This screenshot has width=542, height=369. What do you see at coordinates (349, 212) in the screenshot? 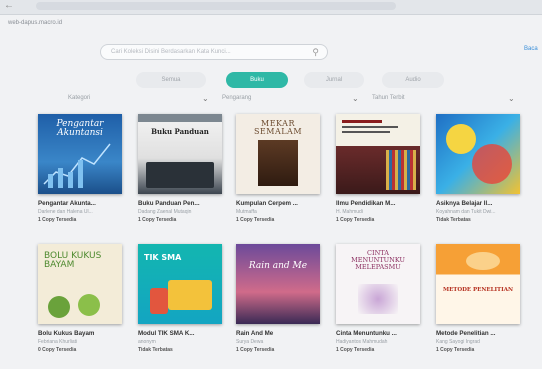
I see `book-author: H. Mahmudi` at bounding box center [349, 212].